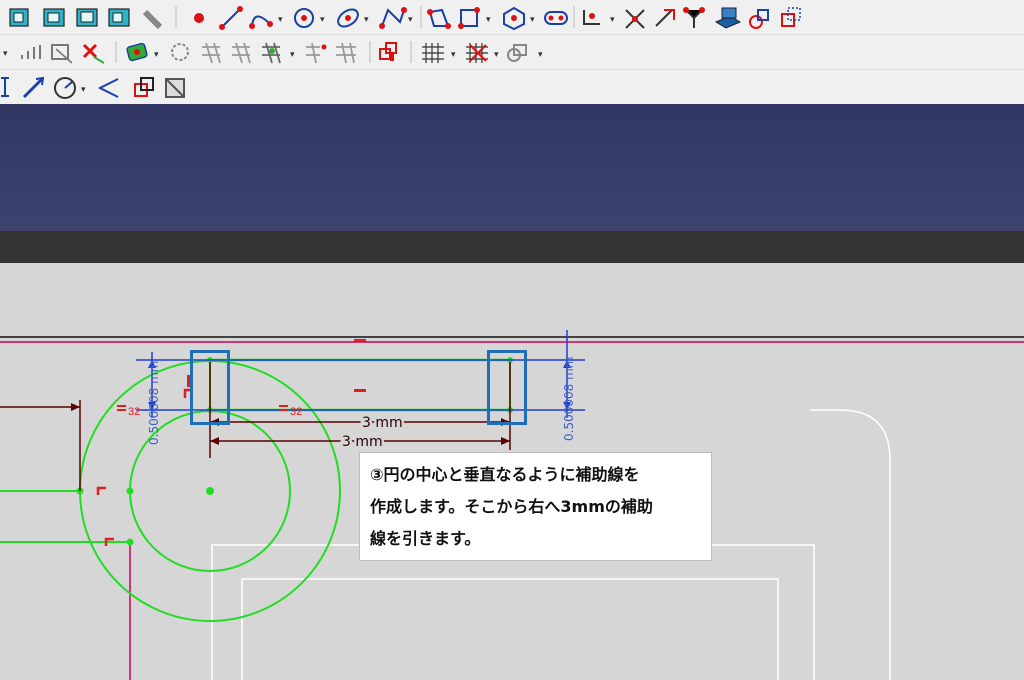 The height and width of the screenshot is (680, 1024). What do you see at coordinates (214, 441) in the screenshot?
I see `dimension-arrow-a` at bounding box center [214, 441].